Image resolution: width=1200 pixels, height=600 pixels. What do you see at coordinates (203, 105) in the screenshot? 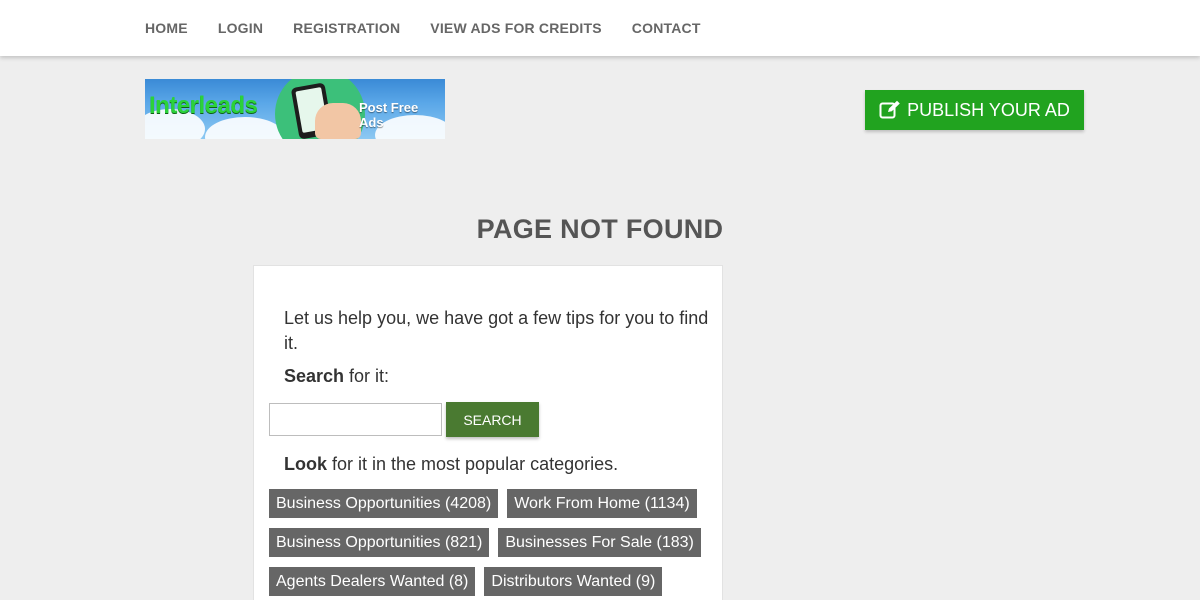
I see `logo-brand-text: Interleads` at bounding box center [203, 105].